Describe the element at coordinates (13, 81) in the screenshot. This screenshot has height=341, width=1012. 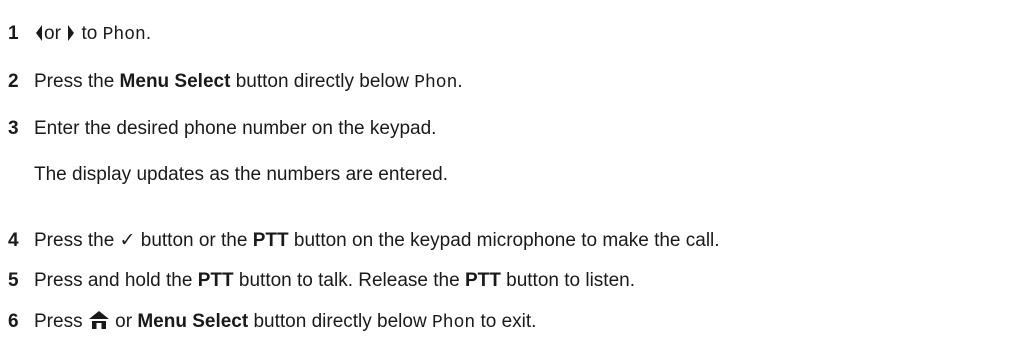
I see `step-number: 2` at that location.